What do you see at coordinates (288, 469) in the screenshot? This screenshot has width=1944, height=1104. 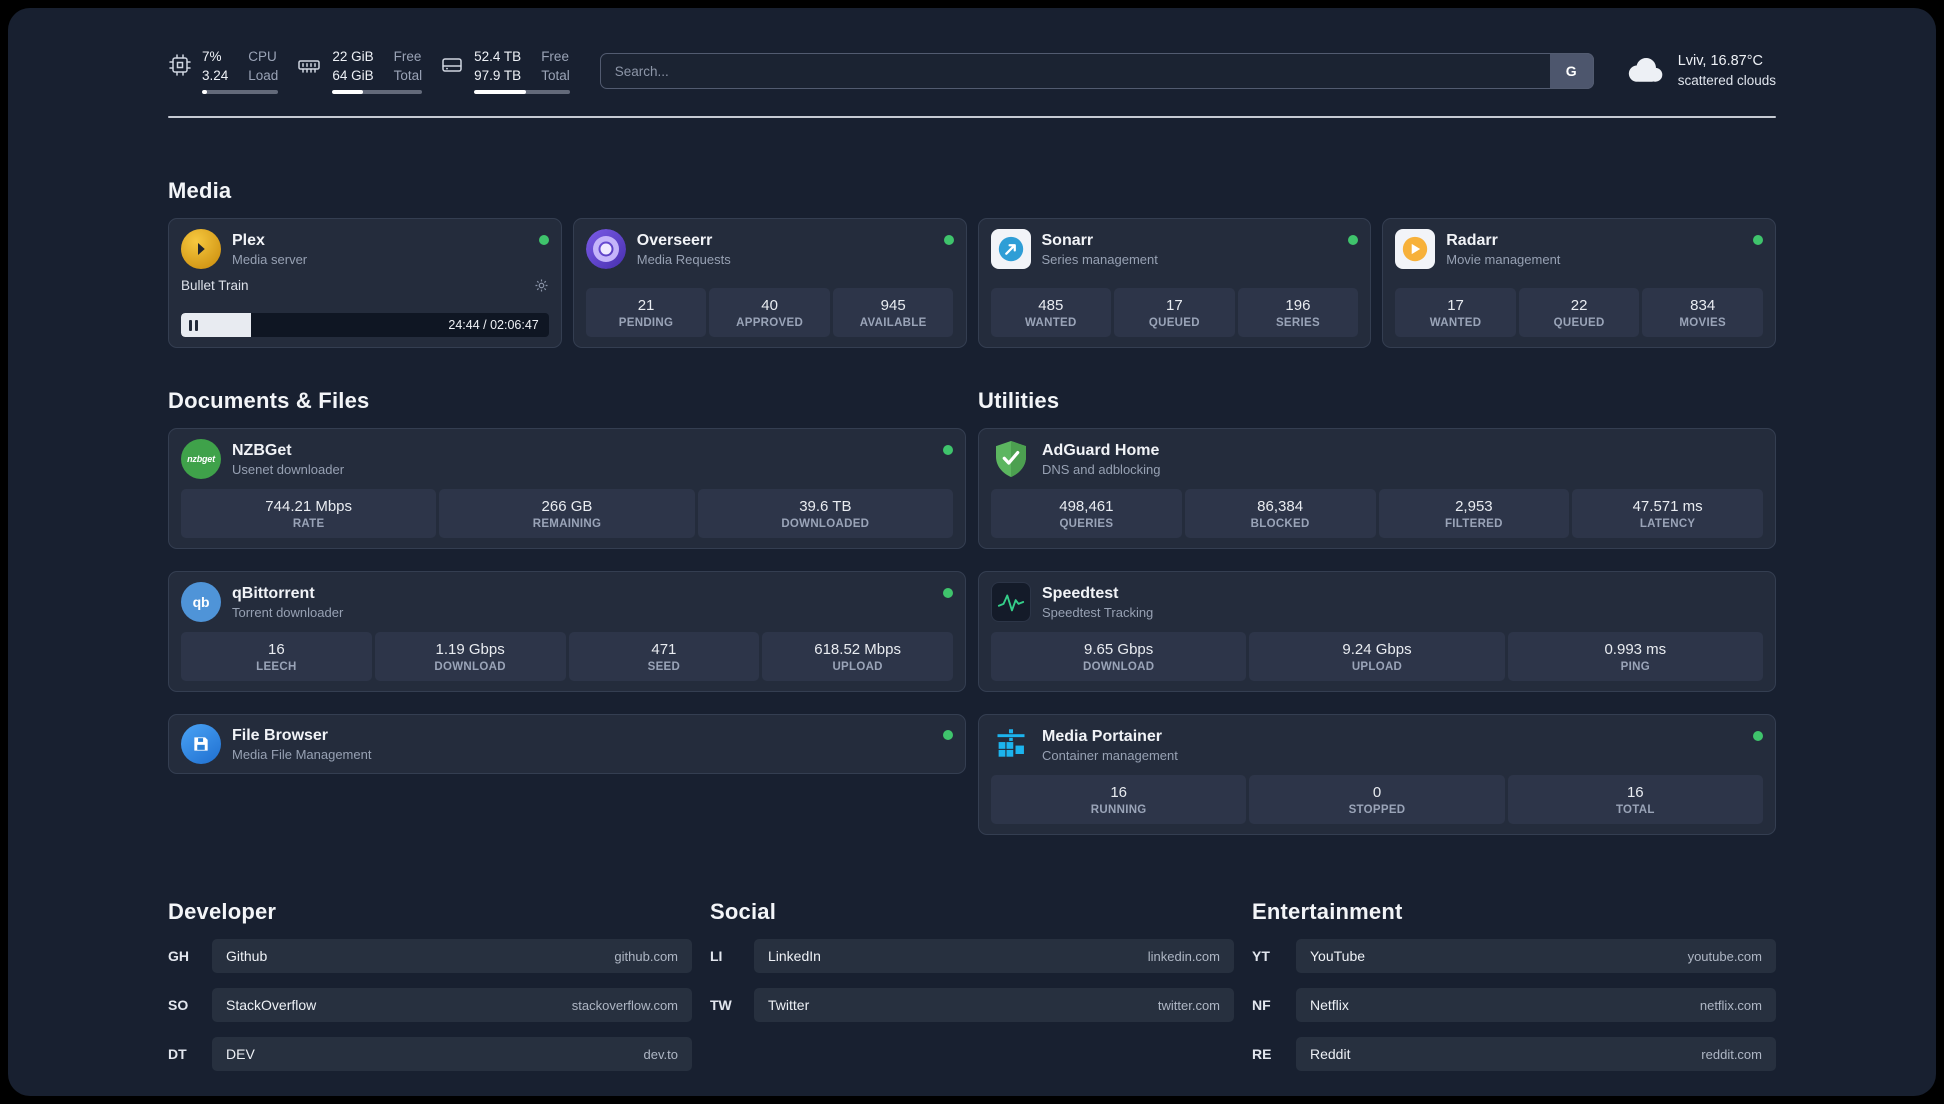 I see `app-subtitle: Usenet downloader` at bounding box center [288, 469].